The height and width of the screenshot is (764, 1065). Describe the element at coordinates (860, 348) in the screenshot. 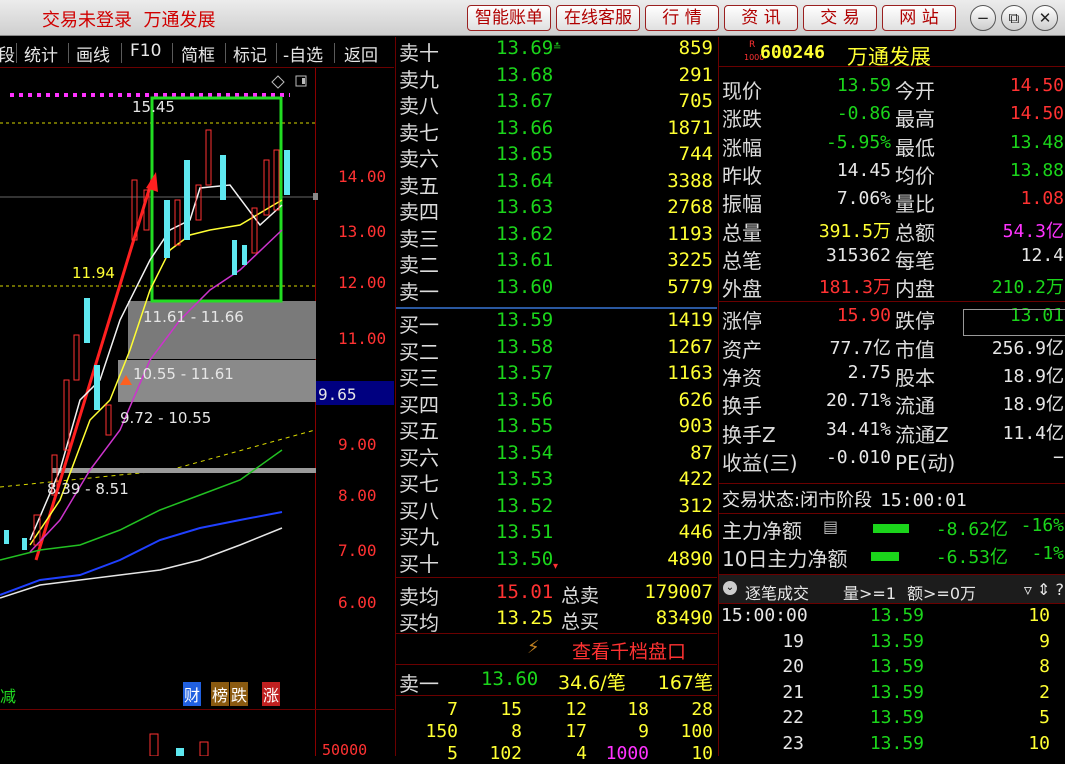

I see `stat-value: 77.7亿` at that location.